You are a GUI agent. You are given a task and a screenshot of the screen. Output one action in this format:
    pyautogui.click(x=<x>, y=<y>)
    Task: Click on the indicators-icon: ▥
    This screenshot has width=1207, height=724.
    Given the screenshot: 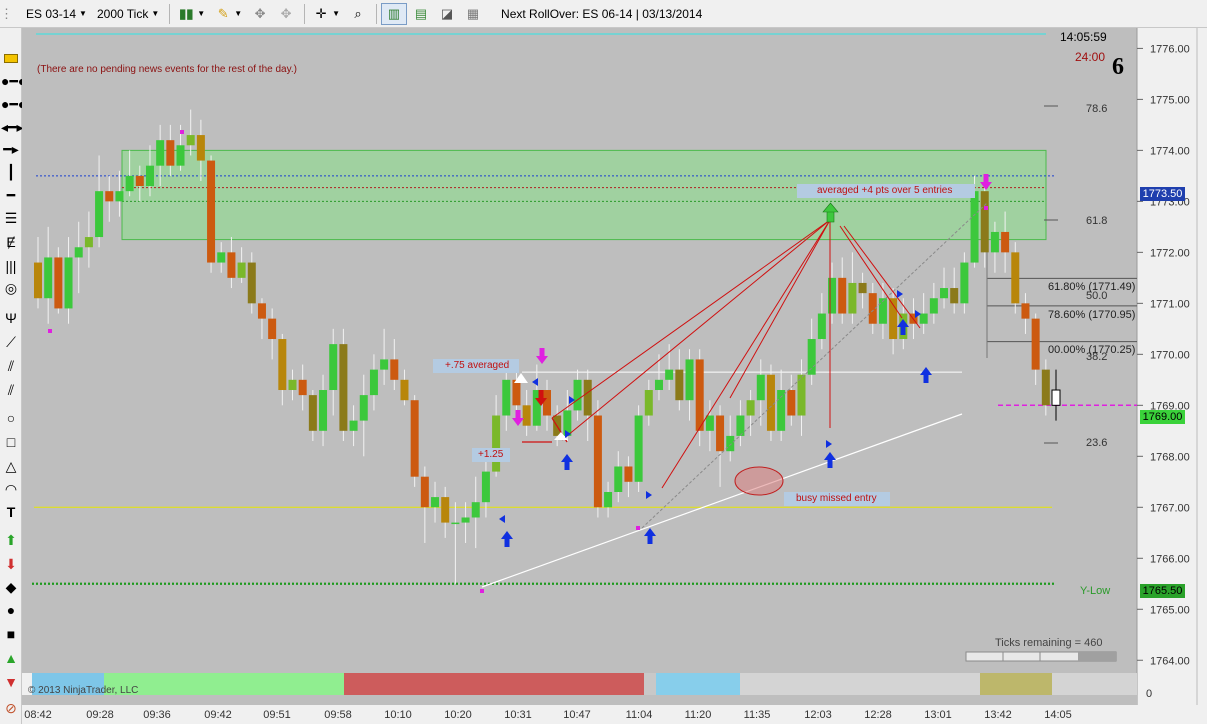 What is the action you would take?
    pyautogui.click(x=394, y=13)
    